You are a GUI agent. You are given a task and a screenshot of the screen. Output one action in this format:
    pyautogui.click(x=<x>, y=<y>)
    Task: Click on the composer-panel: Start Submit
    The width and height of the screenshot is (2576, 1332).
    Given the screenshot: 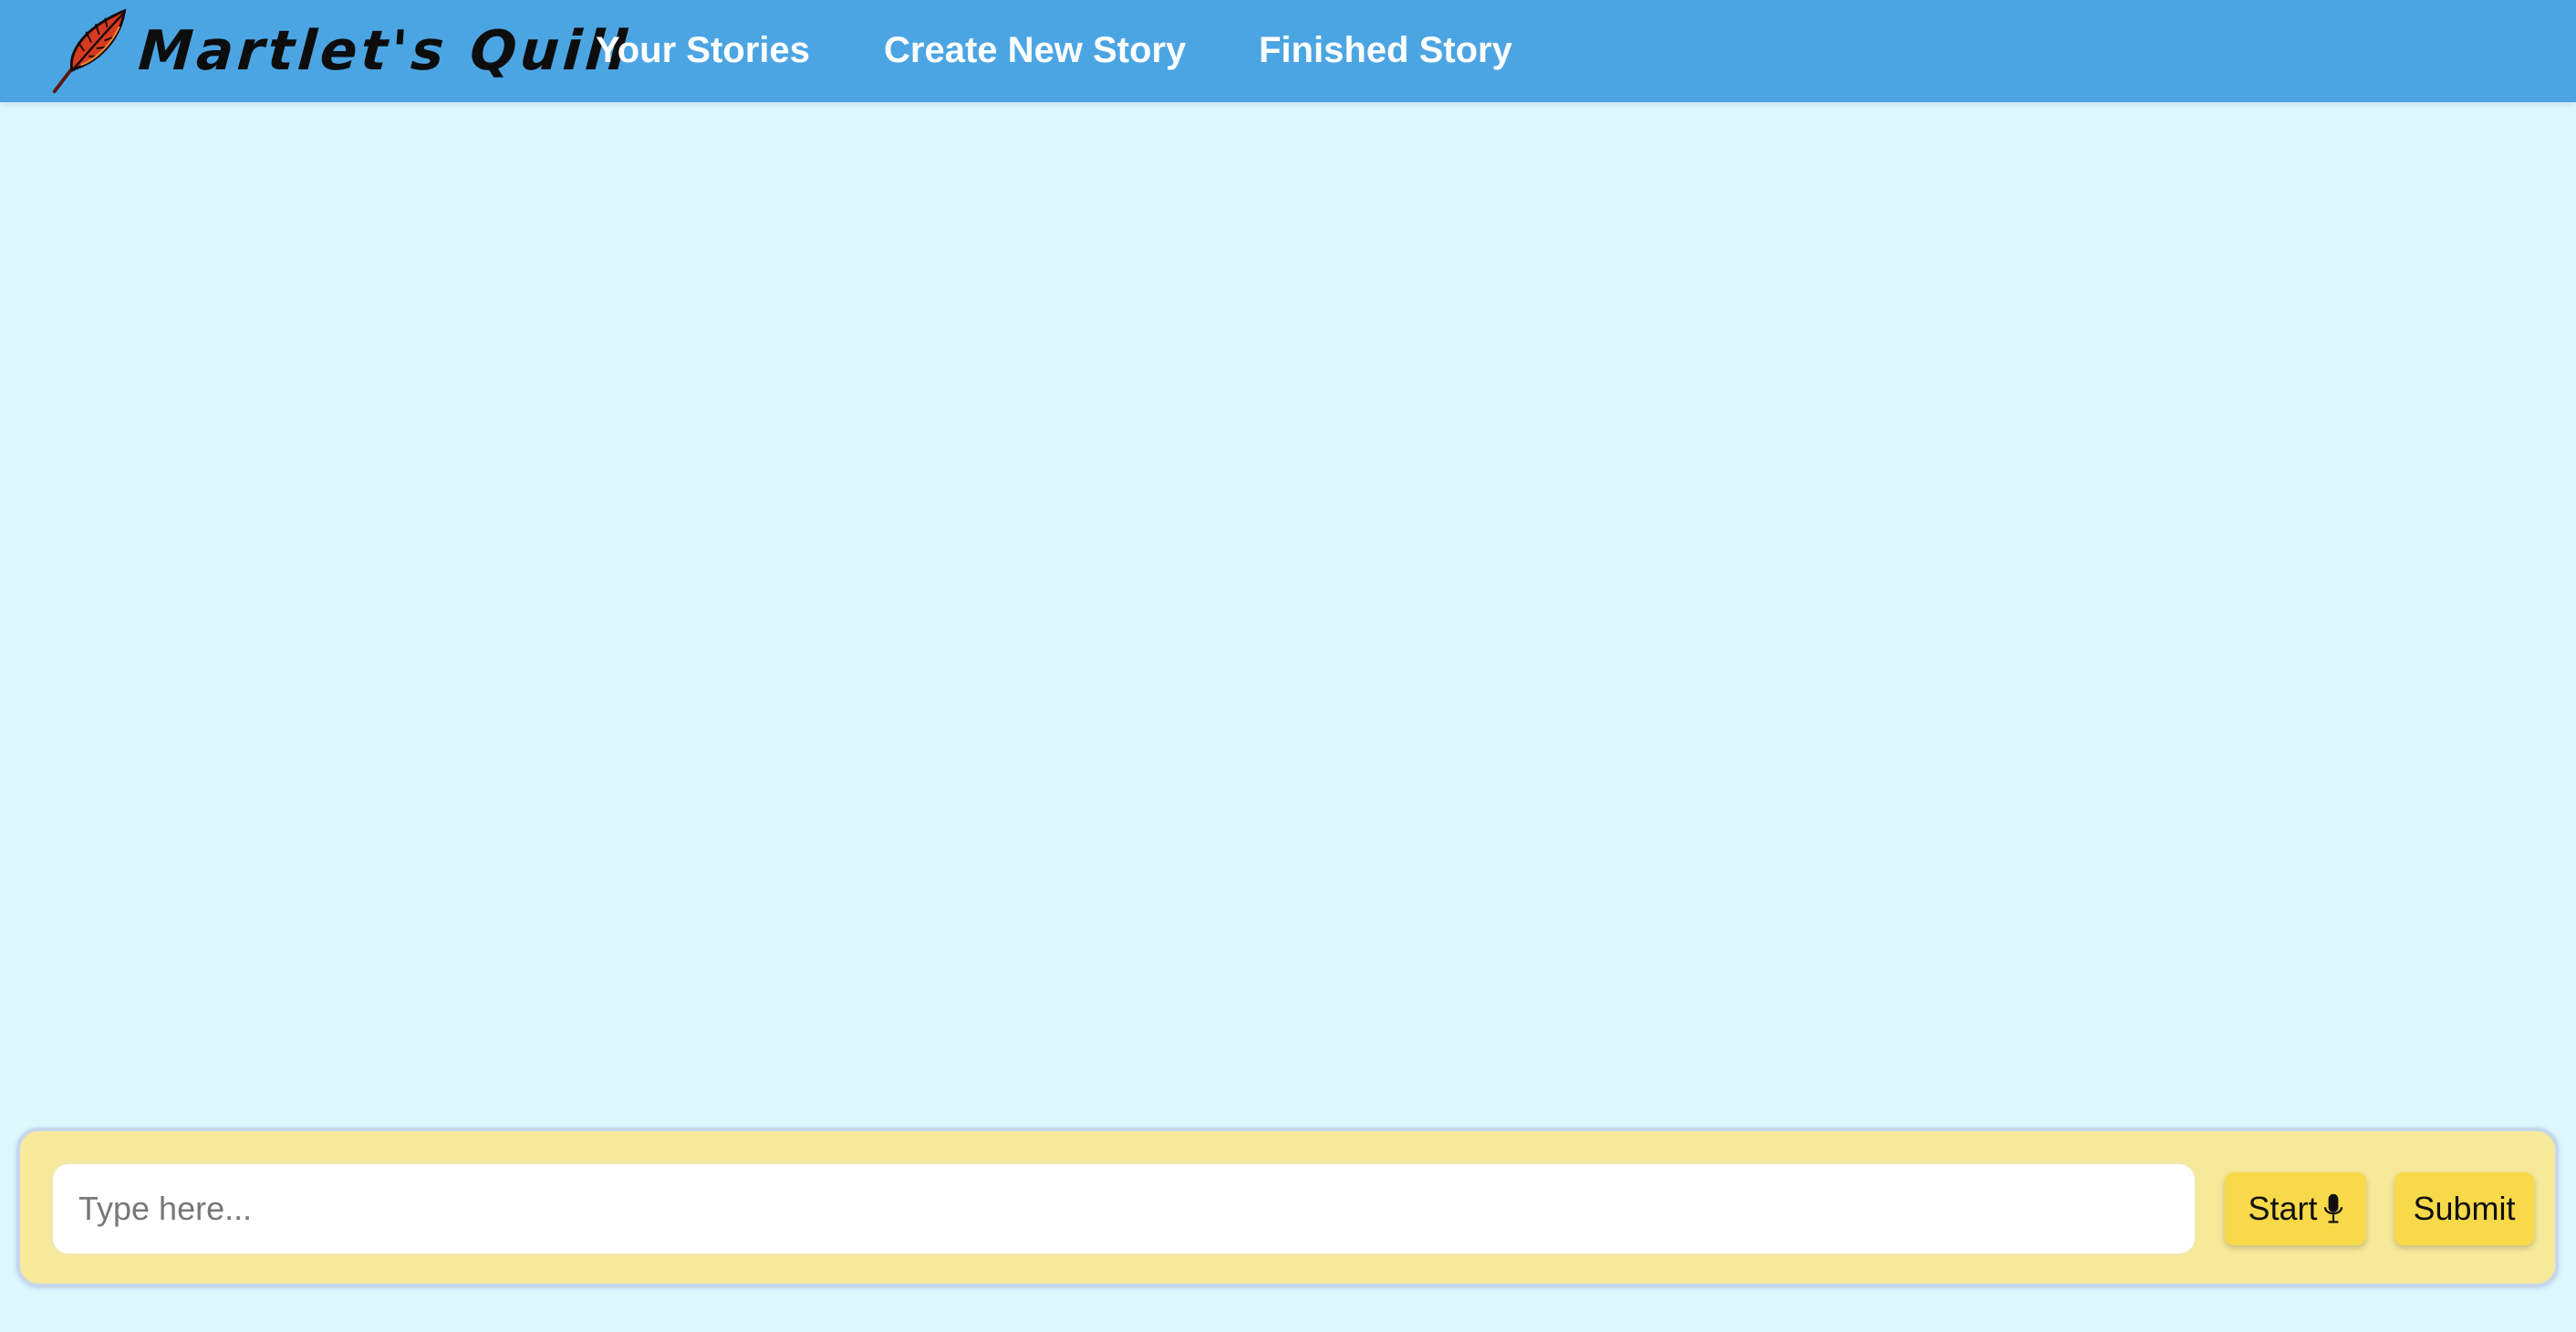 What is the action you would take?
    pyautogui.click(x=1287, y=1208)
    